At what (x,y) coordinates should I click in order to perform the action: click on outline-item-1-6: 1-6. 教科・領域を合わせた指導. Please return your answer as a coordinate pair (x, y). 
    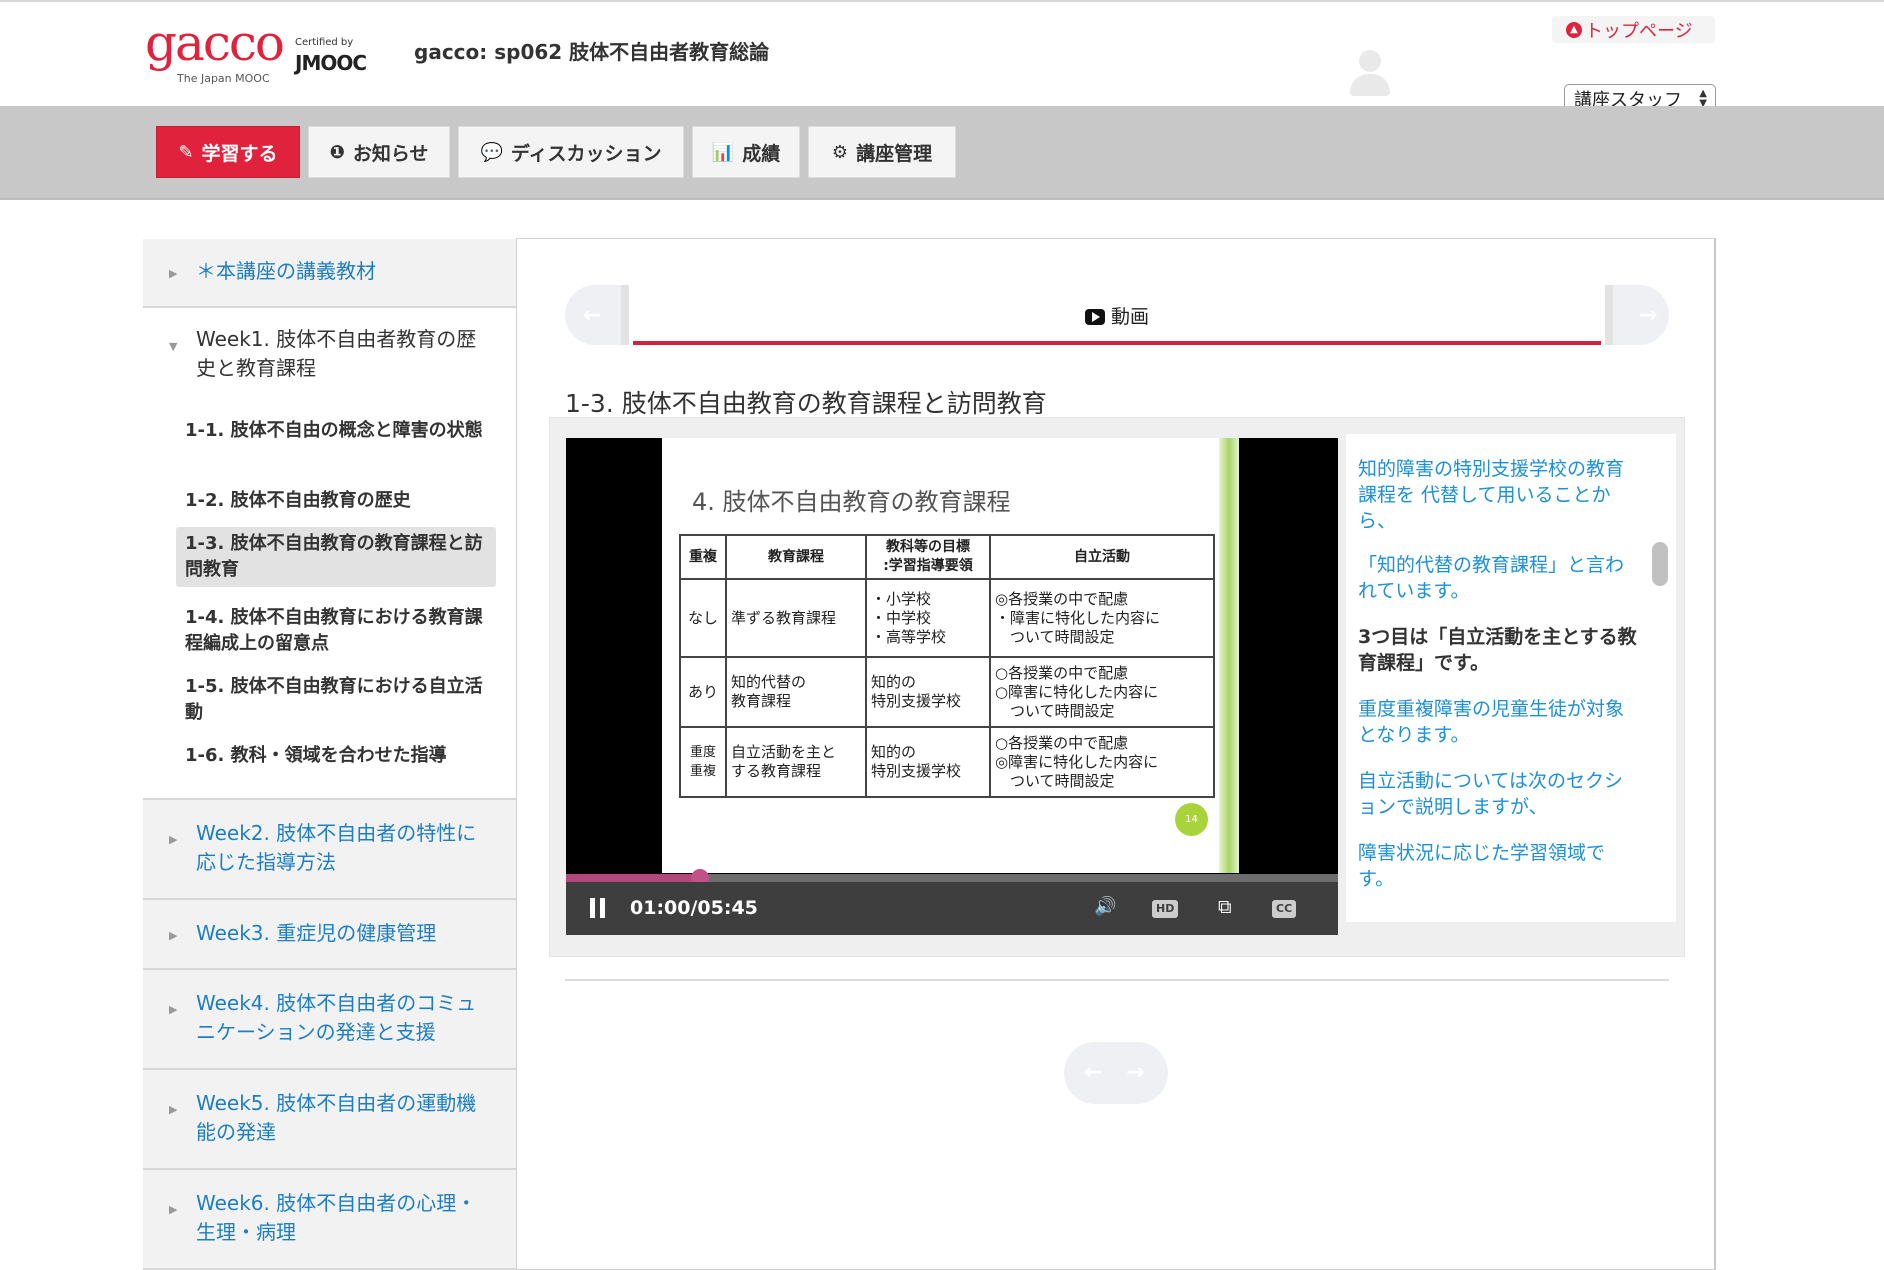
    Looking at the image, I should click on (336, 756).